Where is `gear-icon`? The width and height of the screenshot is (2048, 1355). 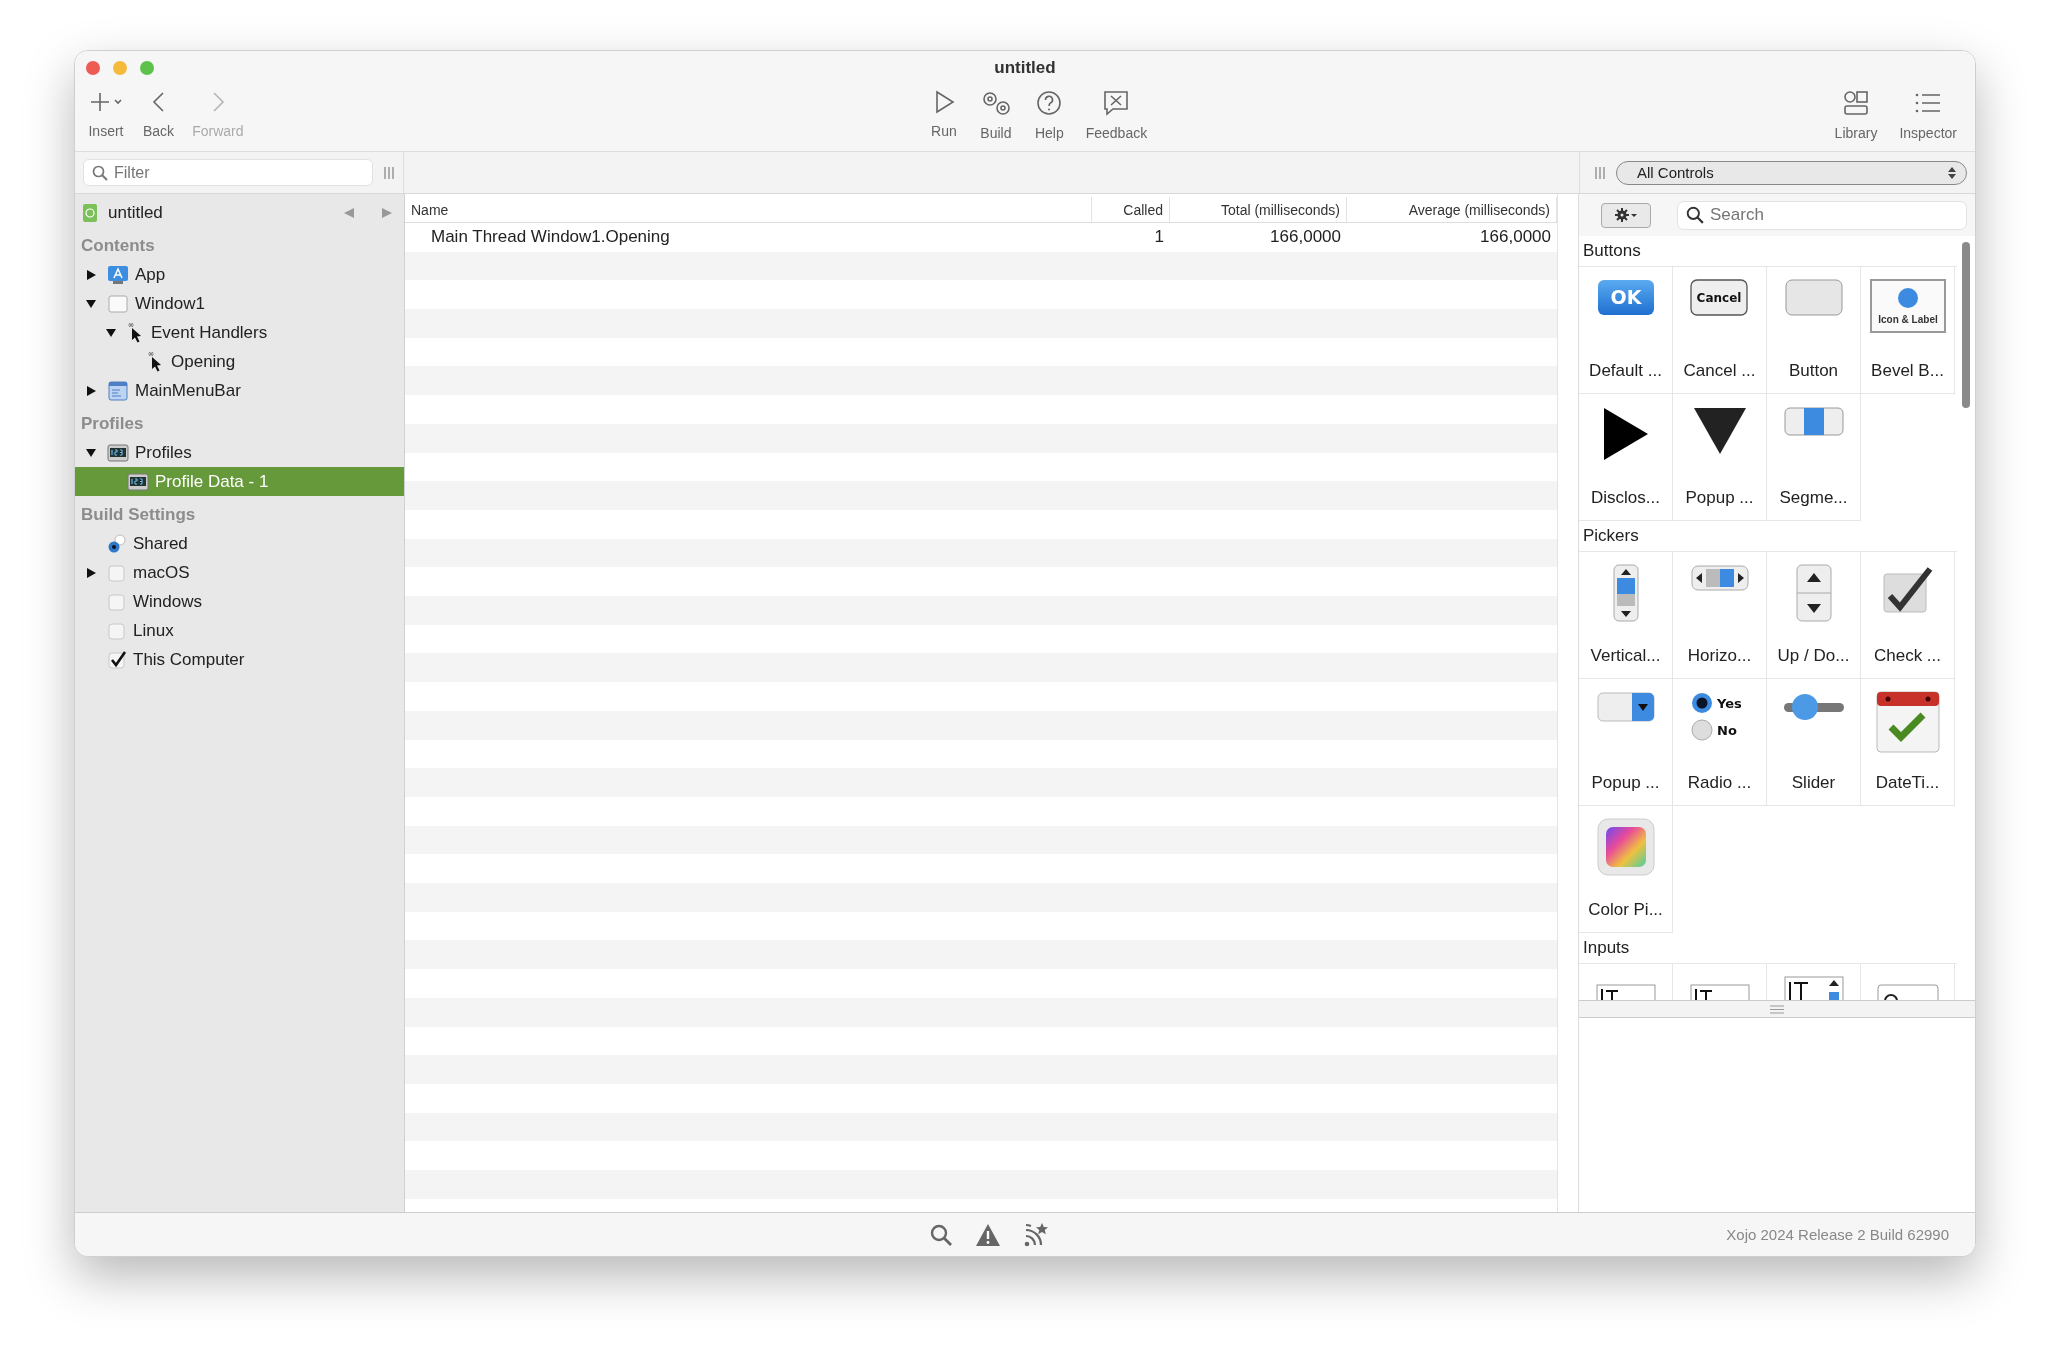
gear-icon is located at coordinates (1626, 215).